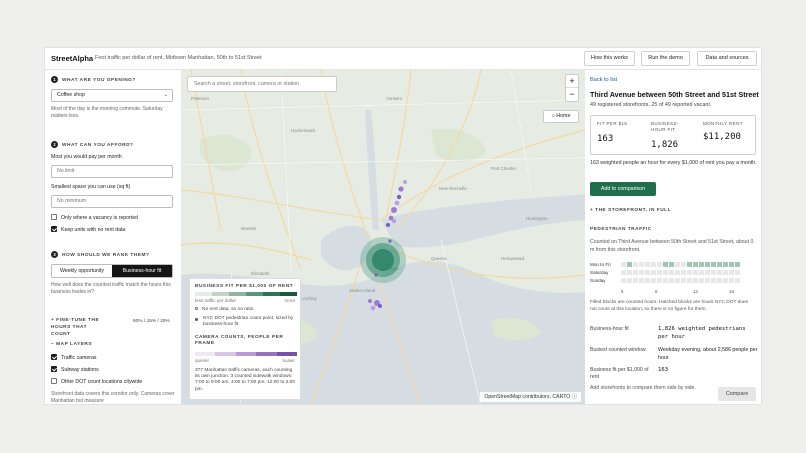 This screenshot has width=806, height=453. Describe the element at coordinates (72, 58) in the screenshot. I see `brand-logo: StreetAlpha` at that location.